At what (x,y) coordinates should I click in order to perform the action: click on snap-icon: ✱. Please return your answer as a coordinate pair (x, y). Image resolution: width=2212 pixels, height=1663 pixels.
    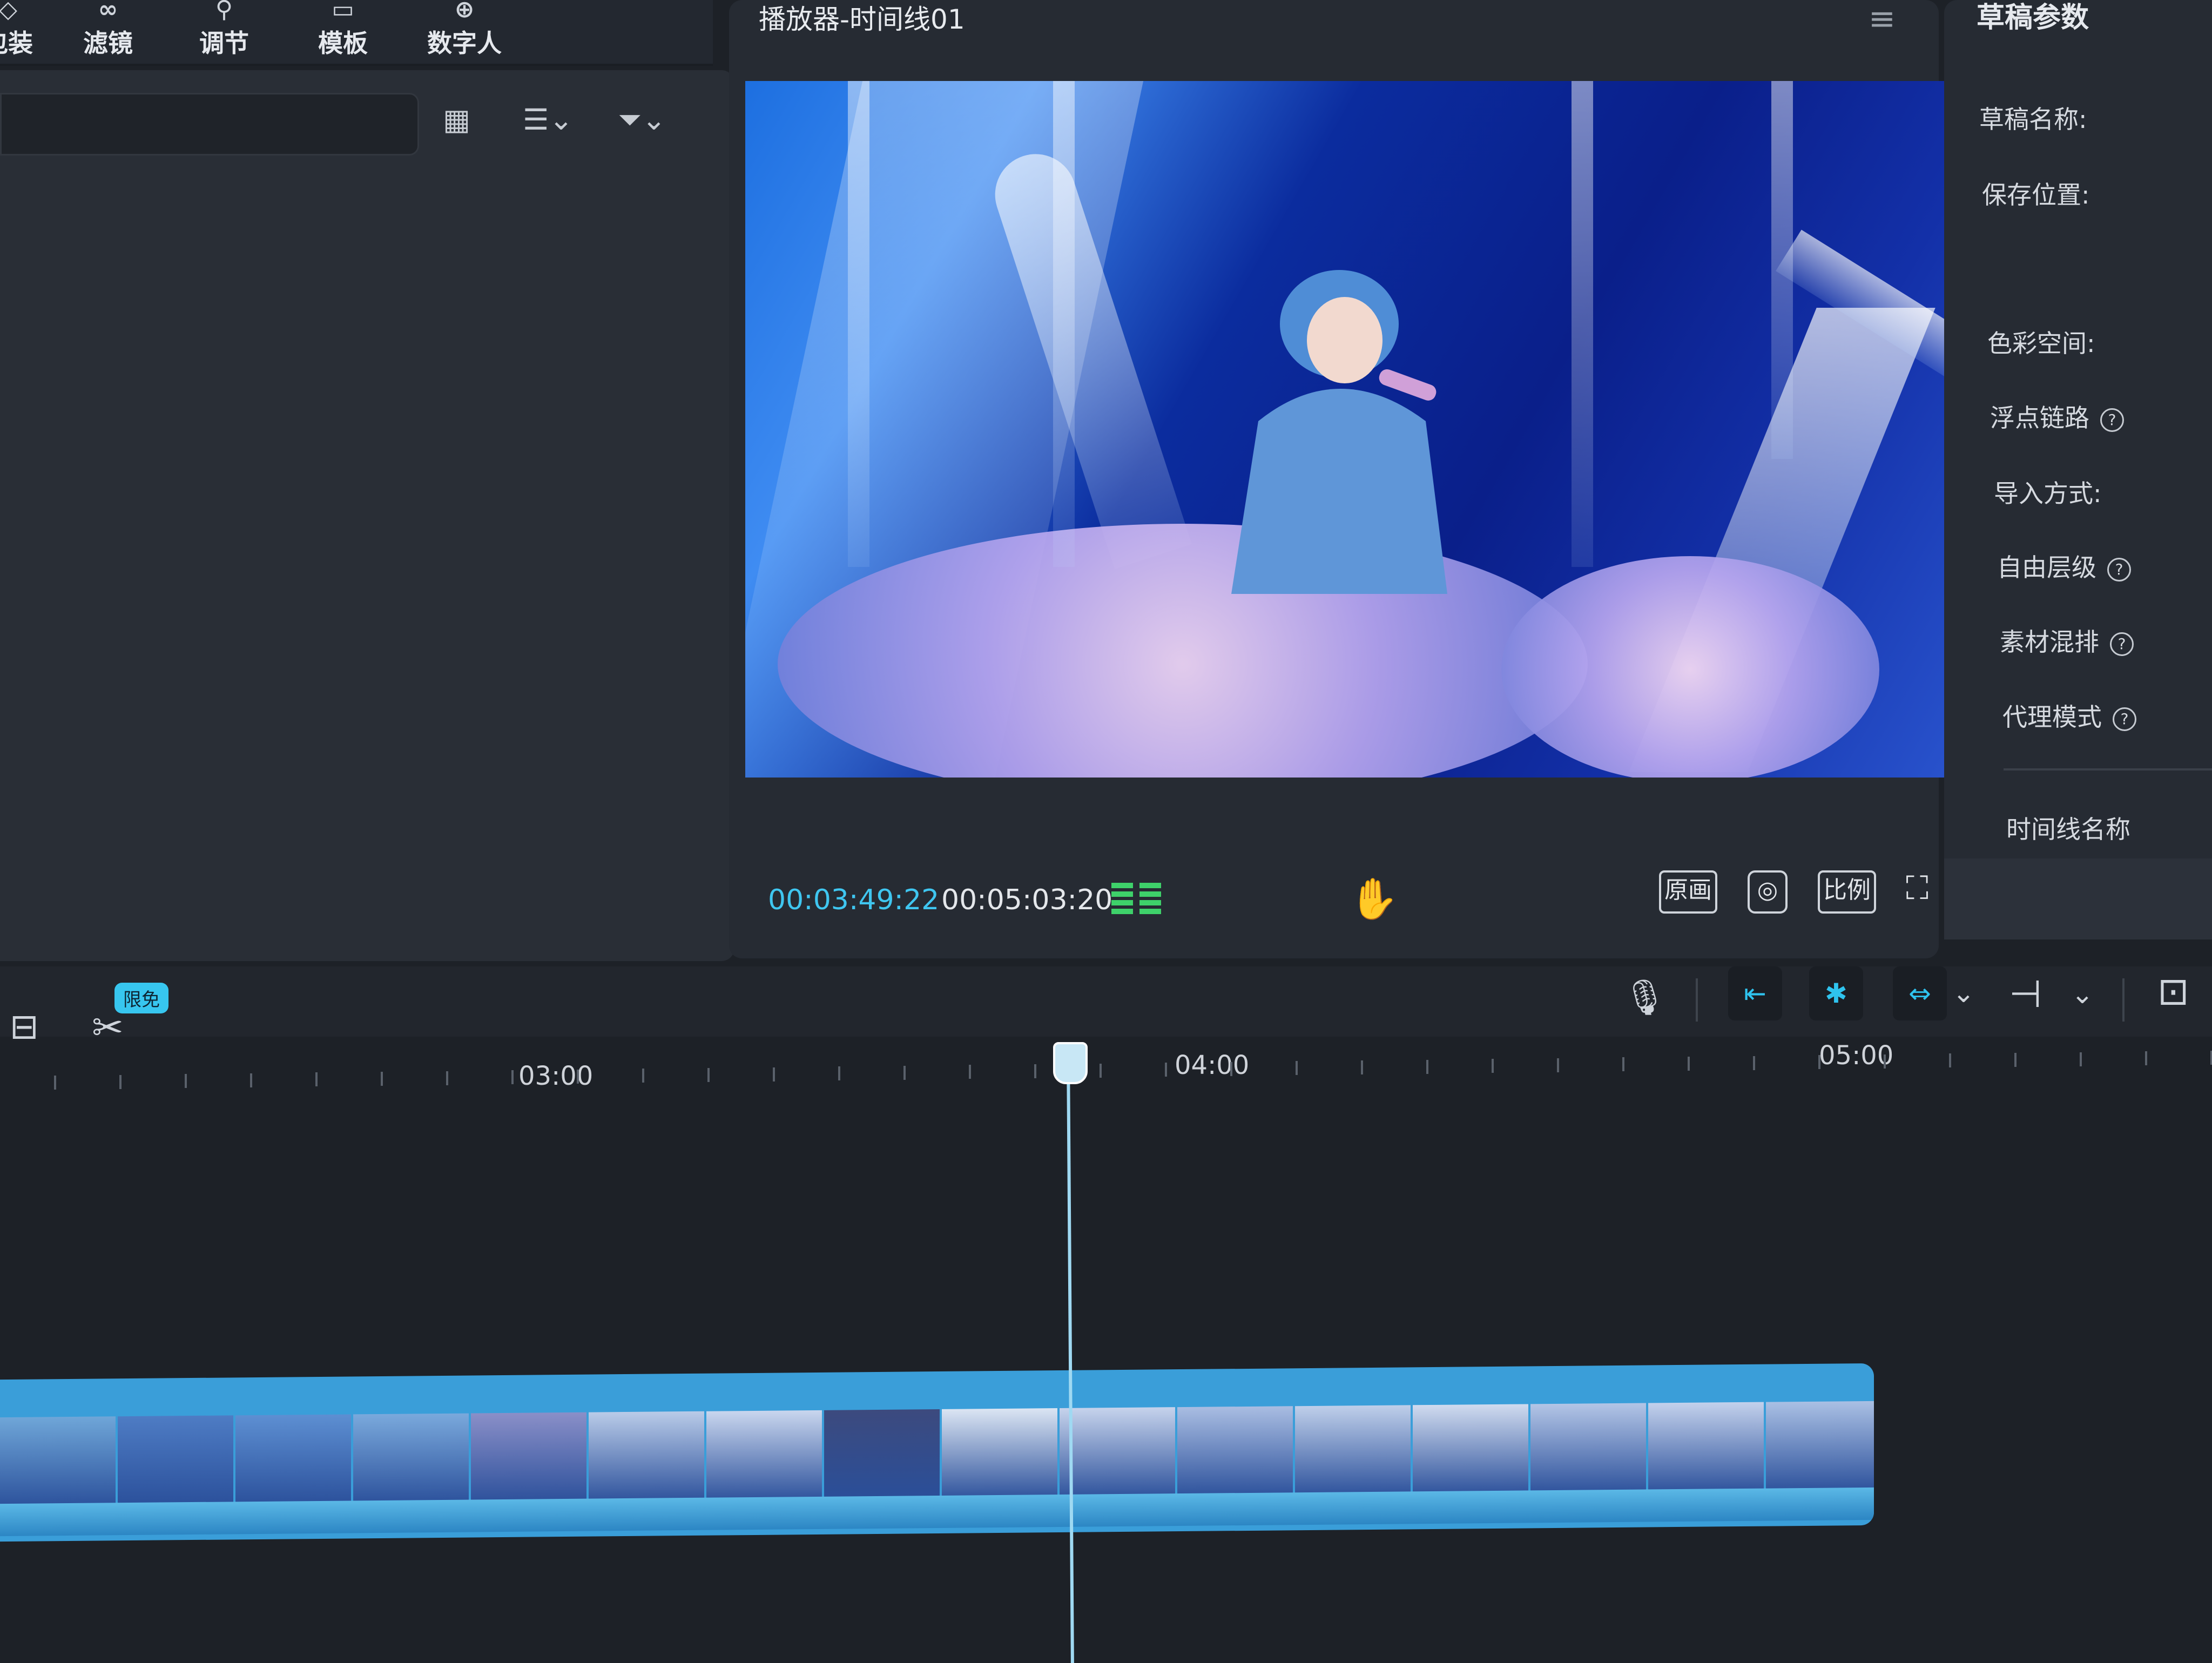
    Looking at the image, I should click on (1836, 993).